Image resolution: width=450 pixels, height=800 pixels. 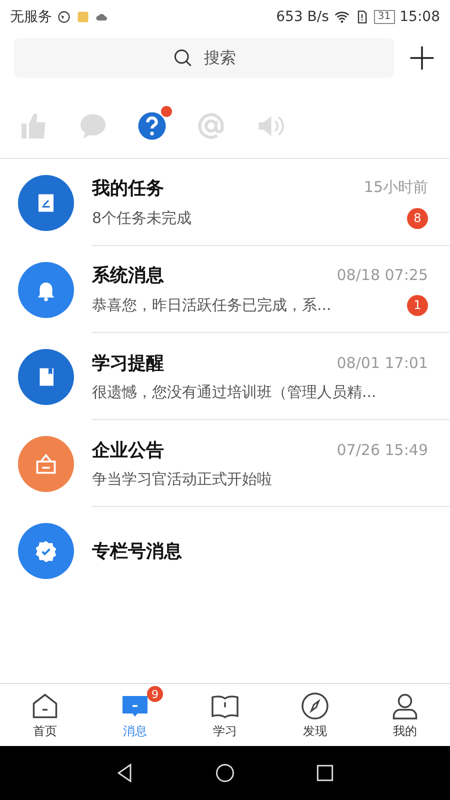 I want to click on message-item: 企业公告 07/26 15:49 争当学习官活动正式开始啦, so click(x=271, y=463).